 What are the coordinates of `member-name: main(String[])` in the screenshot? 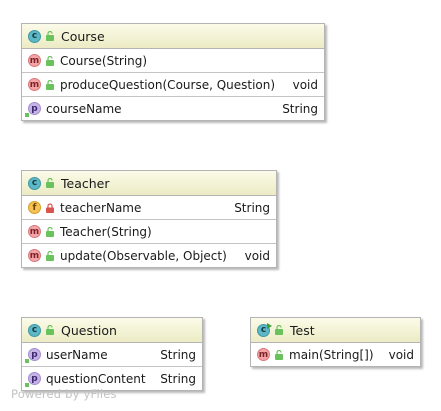 It's located at (331, 354).